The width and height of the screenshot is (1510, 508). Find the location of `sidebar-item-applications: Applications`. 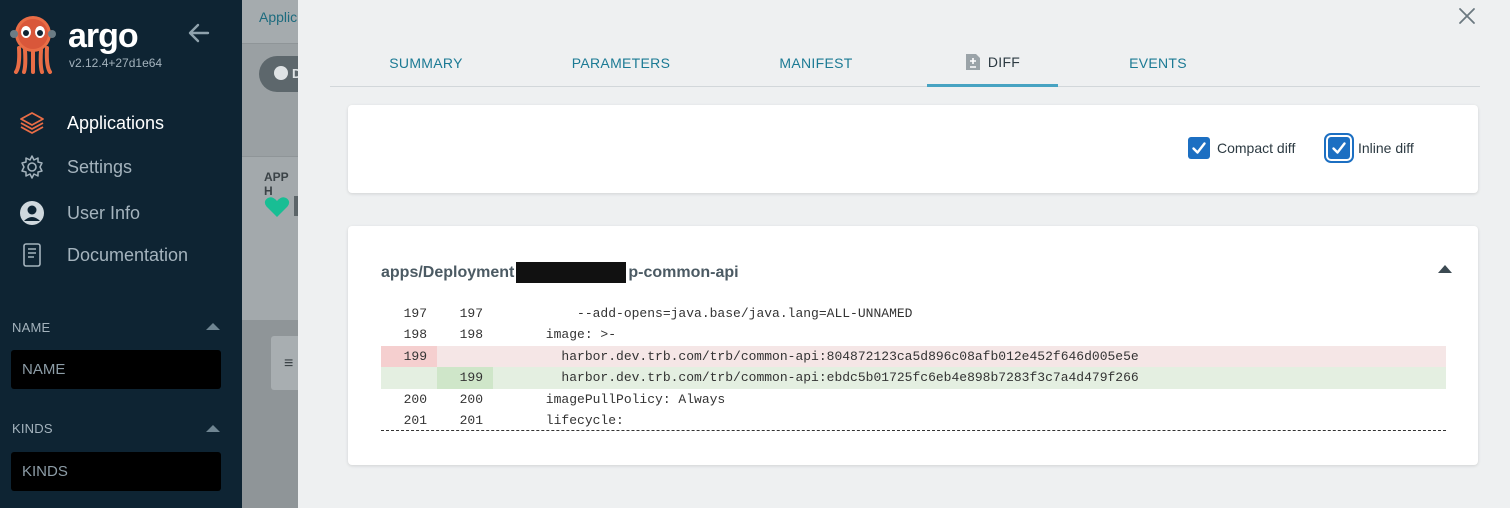

sidebar-item-applications: Applications is located at coordinates (121, 123).